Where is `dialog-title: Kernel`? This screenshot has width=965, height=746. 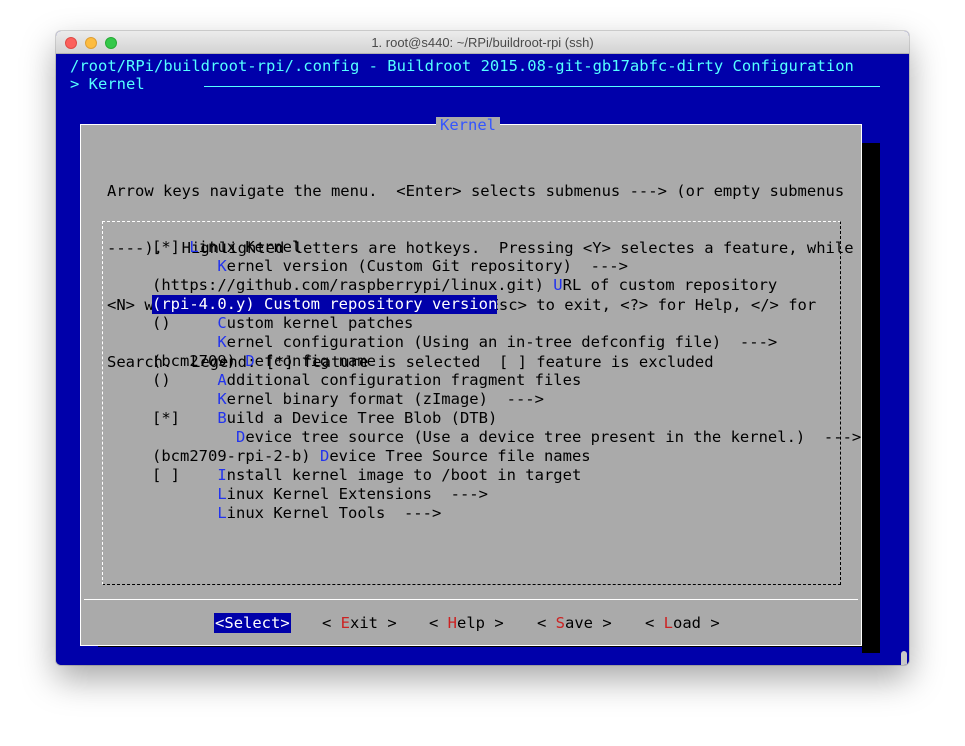
dialog-title: Kernel is located at coordinates (468, 125).